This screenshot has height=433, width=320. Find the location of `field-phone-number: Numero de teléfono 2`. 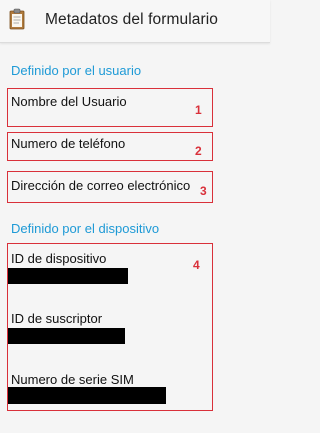

field-phone-number: Numero de teléfono 2 is located at coordinates (110, 146).